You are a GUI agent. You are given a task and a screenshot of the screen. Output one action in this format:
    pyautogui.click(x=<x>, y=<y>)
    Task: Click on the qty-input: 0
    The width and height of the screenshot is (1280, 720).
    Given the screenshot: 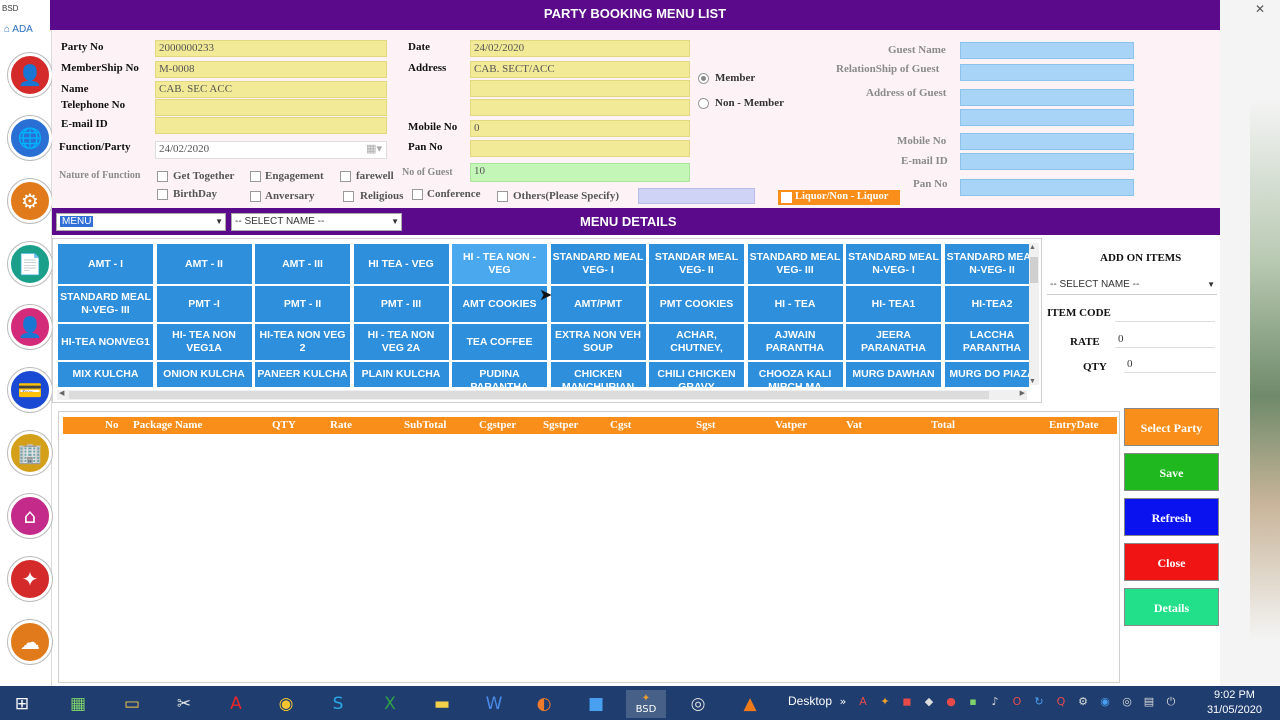 What is the action you would take?
    pyautogui.click(x=1170, y=365)
    